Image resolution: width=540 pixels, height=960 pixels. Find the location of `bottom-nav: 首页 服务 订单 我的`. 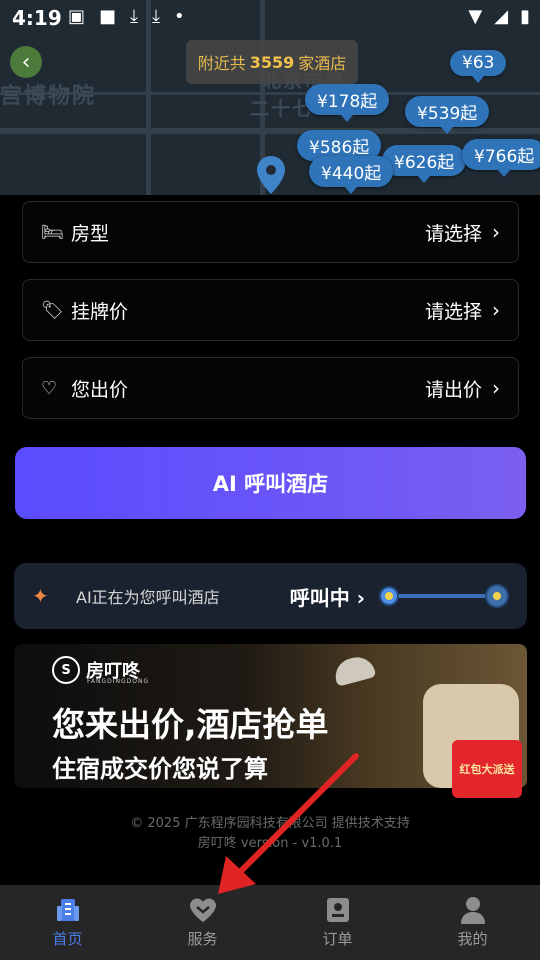

bottom-nav: 首页 服务 订单 我的 is located at coordinates (270, 922).